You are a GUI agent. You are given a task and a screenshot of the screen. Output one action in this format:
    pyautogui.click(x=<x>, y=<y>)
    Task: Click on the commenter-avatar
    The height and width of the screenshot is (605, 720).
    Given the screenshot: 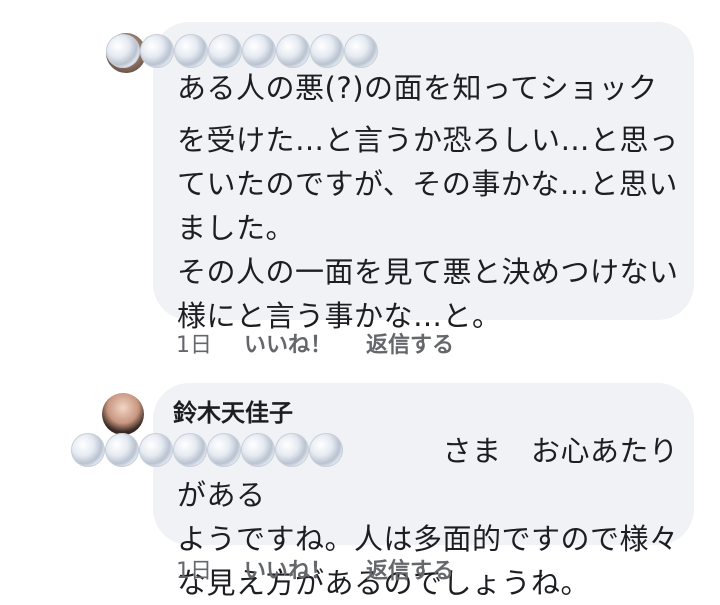 What is the action you would take?
    pyautogui.click(x=123, y=414)
    